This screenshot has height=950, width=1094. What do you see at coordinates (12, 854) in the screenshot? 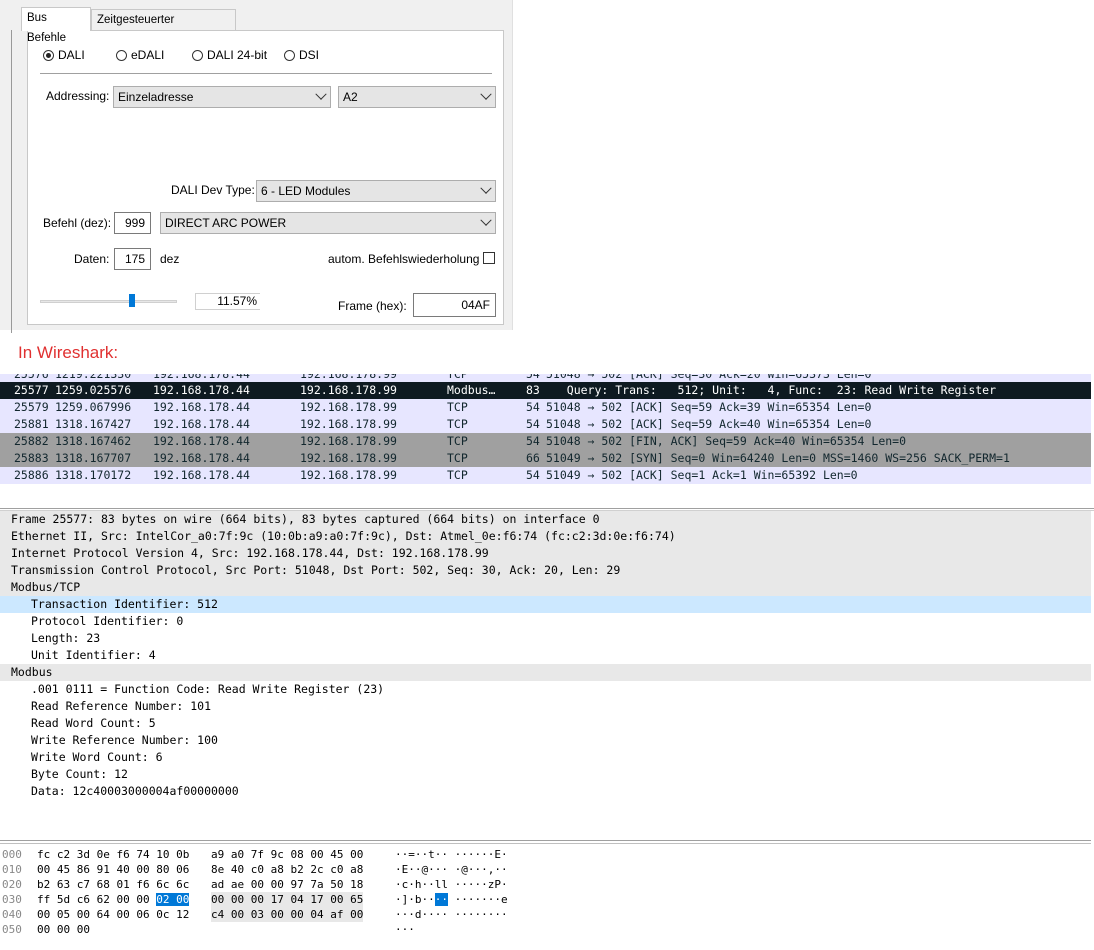
I see `hex-offset: 000` at bounding box center [12, 854].